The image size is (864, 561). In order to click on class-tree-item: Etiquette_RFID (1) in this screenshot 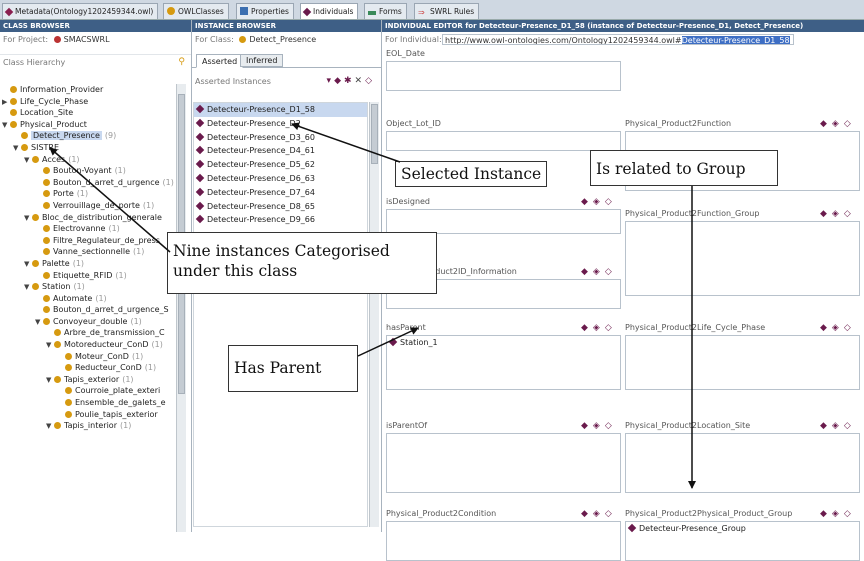, I will do `click(87, 276)`.